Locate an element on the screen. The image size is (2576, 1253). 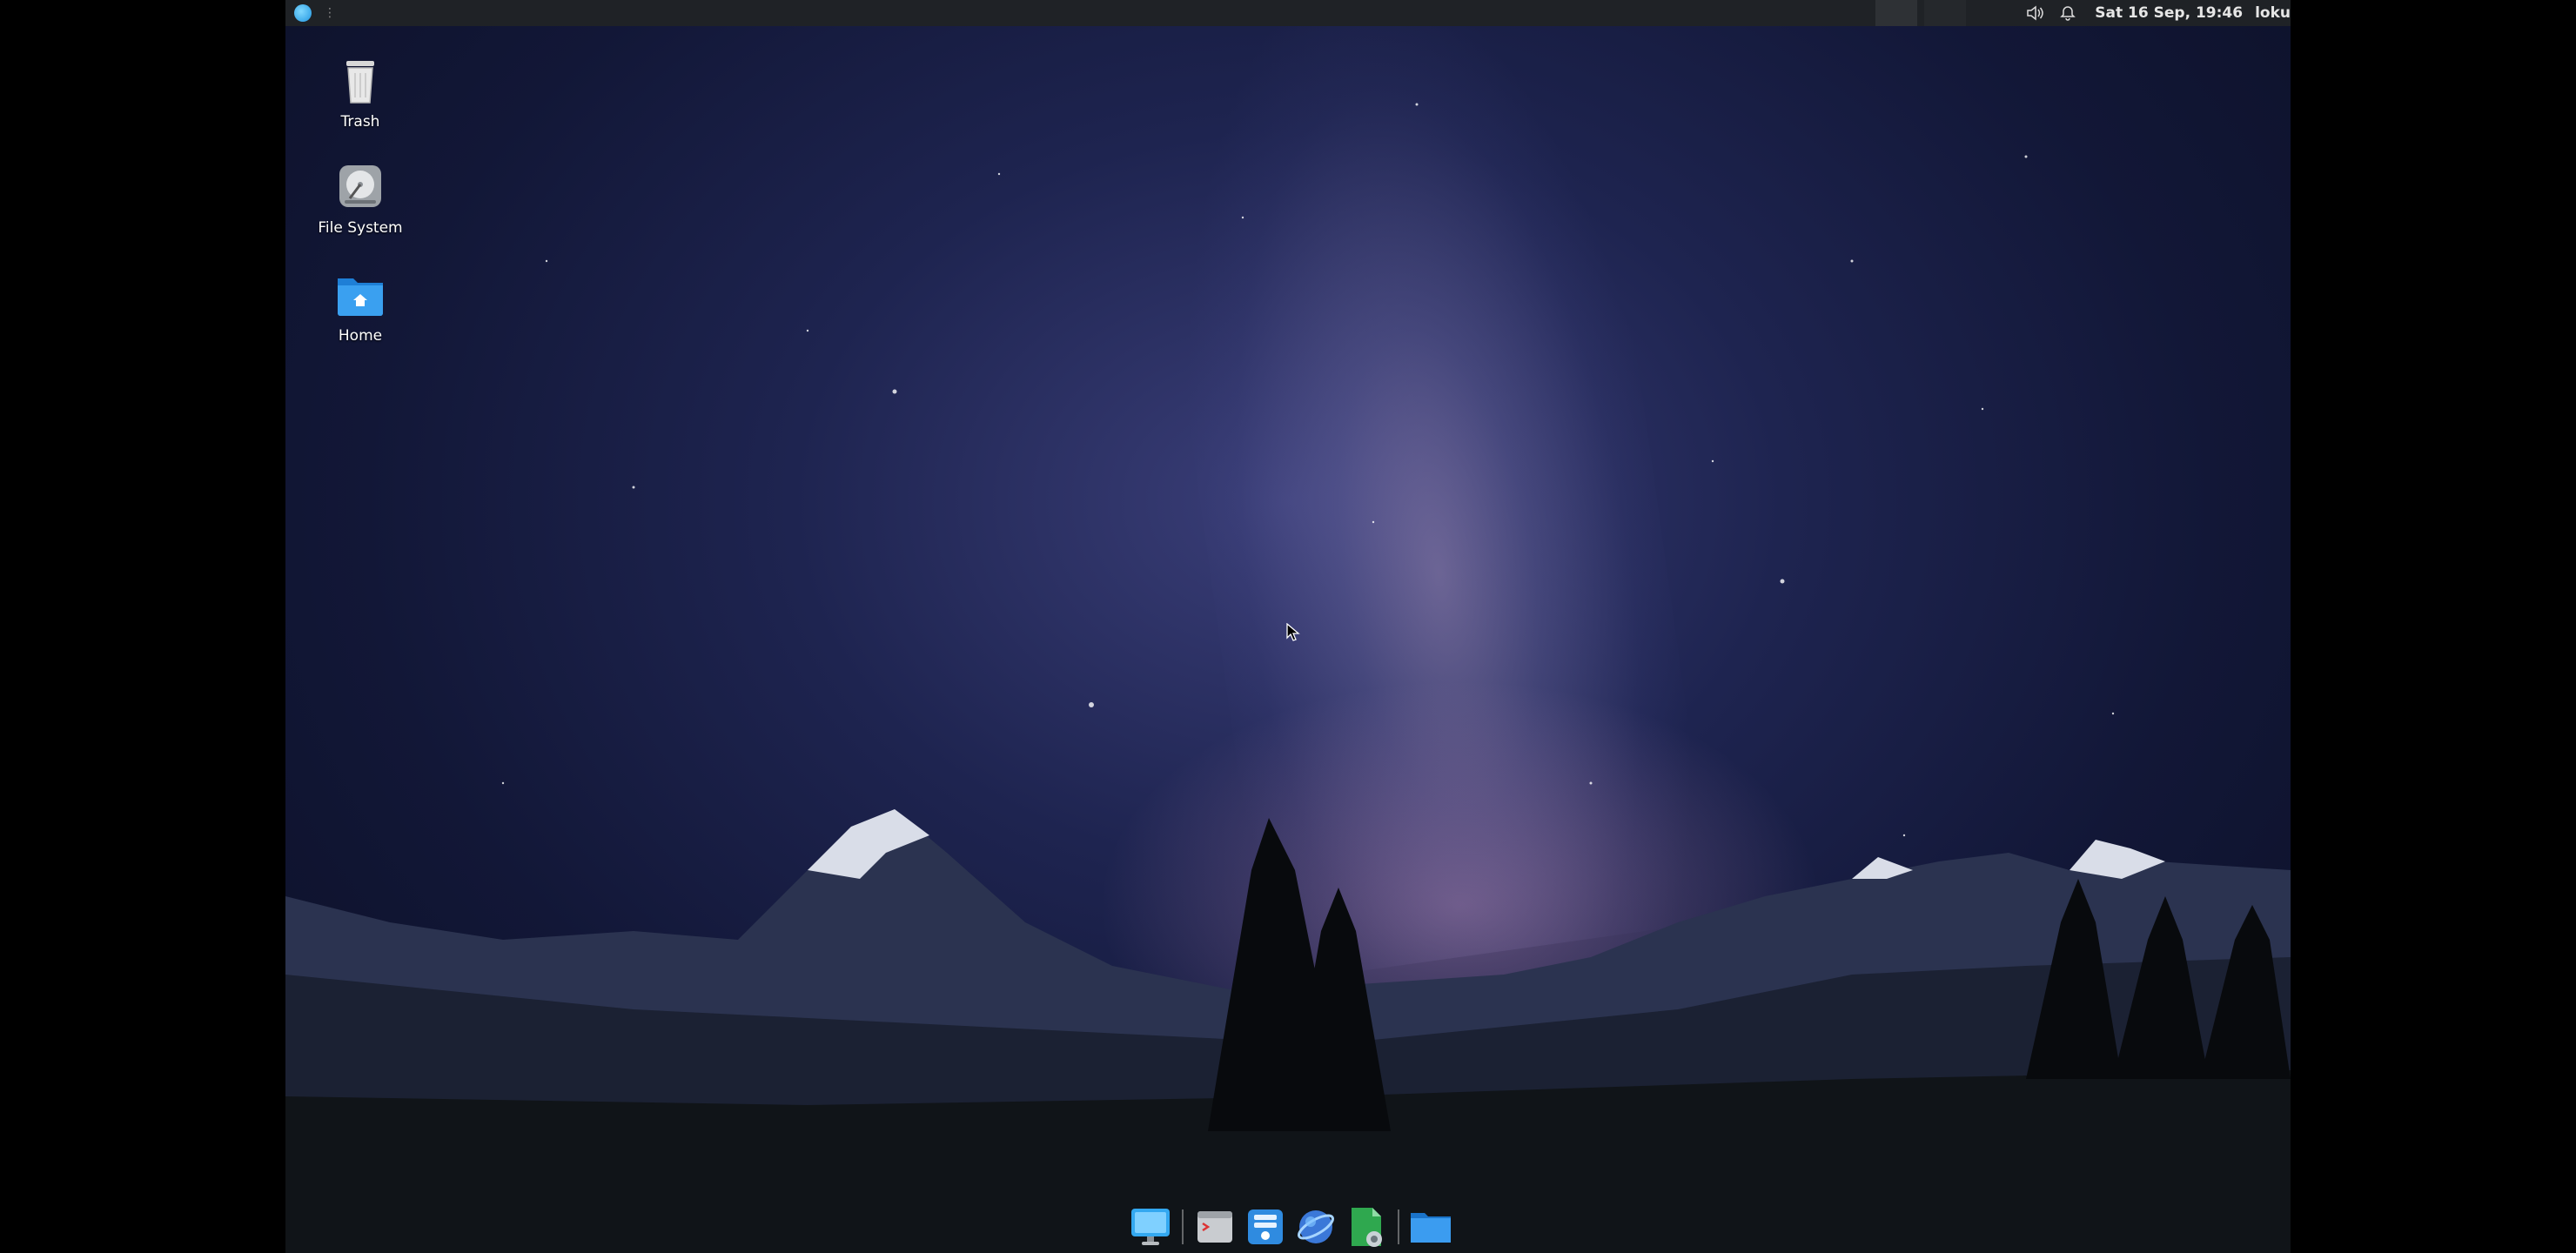
desktop-icon-label: Home is located at coordinates (360, 336).